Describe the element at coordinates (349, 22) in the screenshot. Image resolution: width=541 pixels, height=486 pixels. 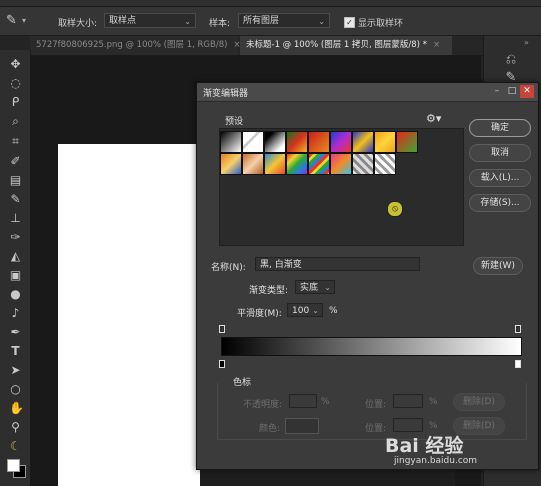
I see `show-ring-checkbox: ✓` at that location.